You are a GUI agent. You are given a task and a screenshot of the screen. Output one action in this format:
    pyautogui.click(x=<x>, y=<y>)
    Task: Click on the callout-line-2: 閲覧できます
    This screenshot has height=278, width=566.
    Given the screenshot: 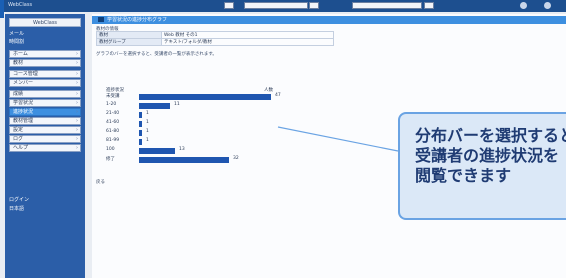 What is the action you would take?
    pyautogui.click(x=463, y=175)
    